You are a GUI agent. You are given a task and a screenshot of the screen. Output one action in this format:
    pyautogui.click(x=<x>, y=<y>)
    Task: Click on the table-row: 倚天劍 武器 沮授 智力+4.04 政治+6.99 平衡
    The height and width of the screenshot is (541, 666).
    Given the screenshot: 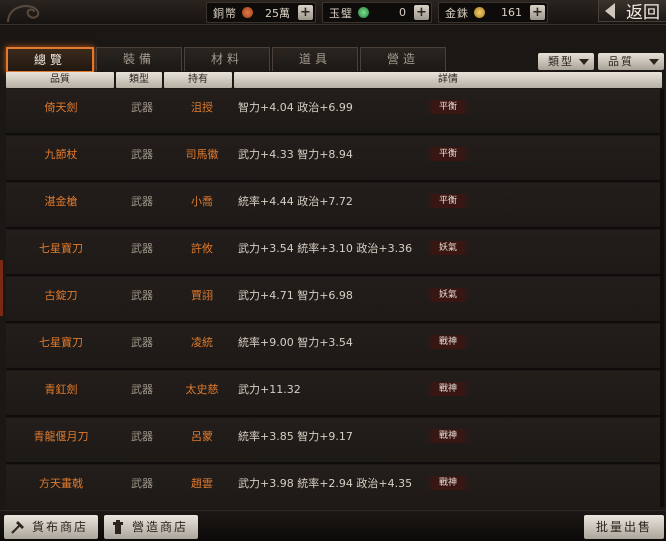 What is the action you would take?
    pyautogui.click(x=333, y=112)
    